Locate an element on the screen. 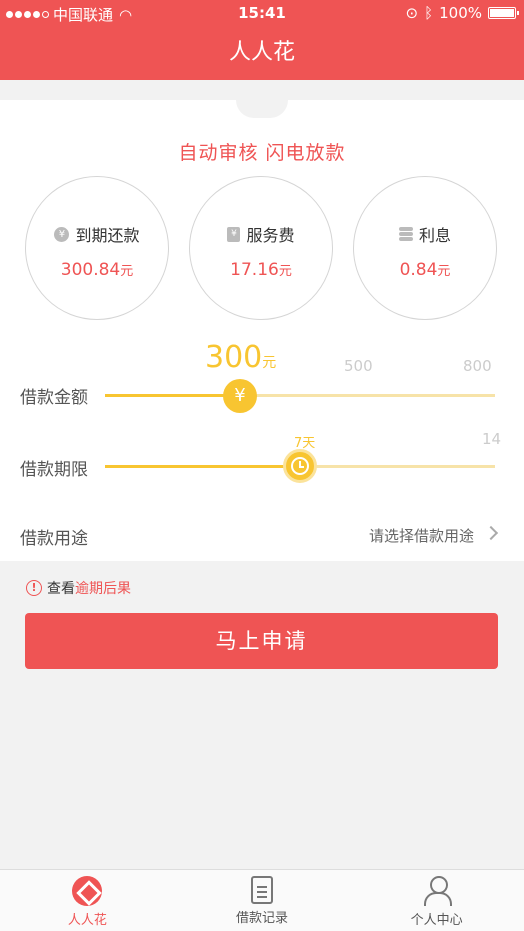 This screenshot has height=931, width=524. tab-bar: 人人花 借款记录 个人中心 is located at coordinates (262, 900).